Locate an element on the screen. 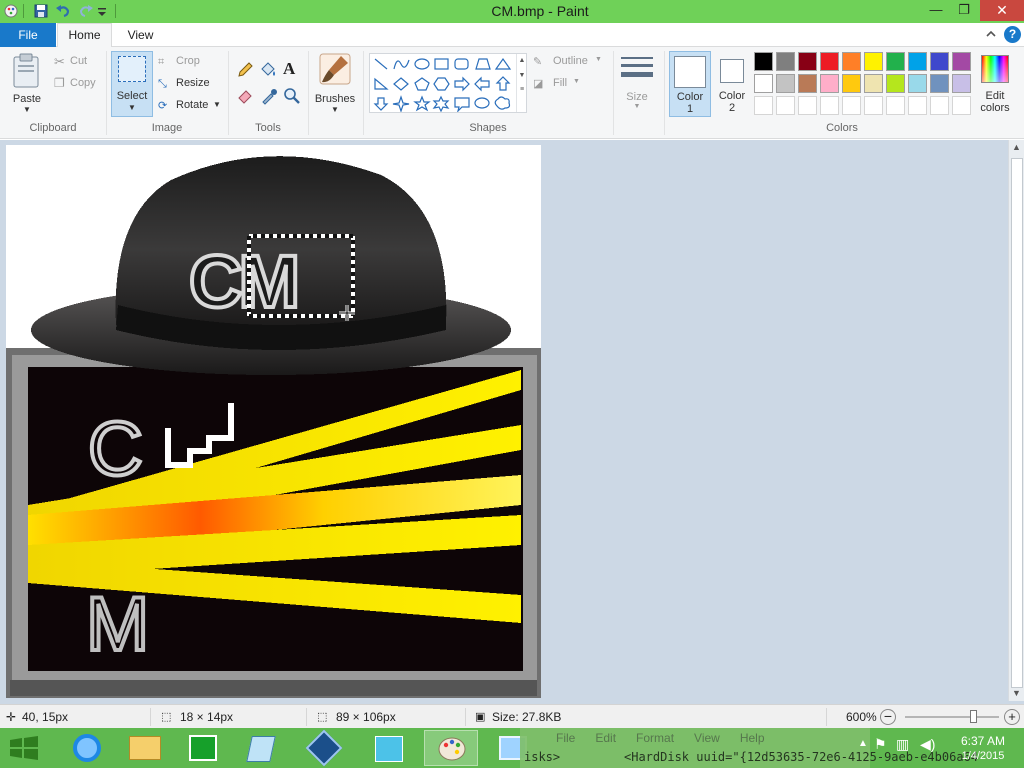  edit-colors-button: Edit colors is located at coordinates (996, 84).